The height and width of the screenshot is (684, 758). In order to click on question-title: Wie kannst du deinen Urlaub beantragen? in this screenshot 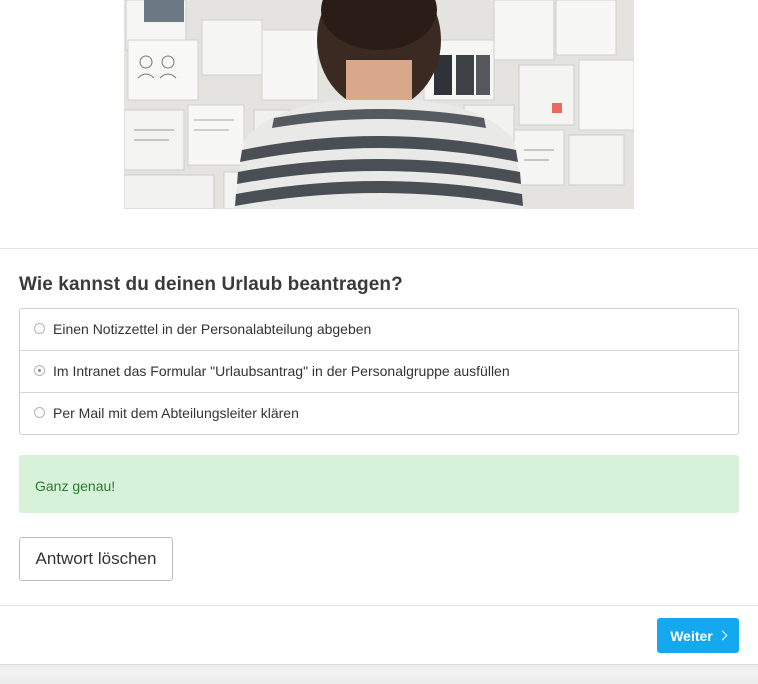, I will do `click(211, 284)`.